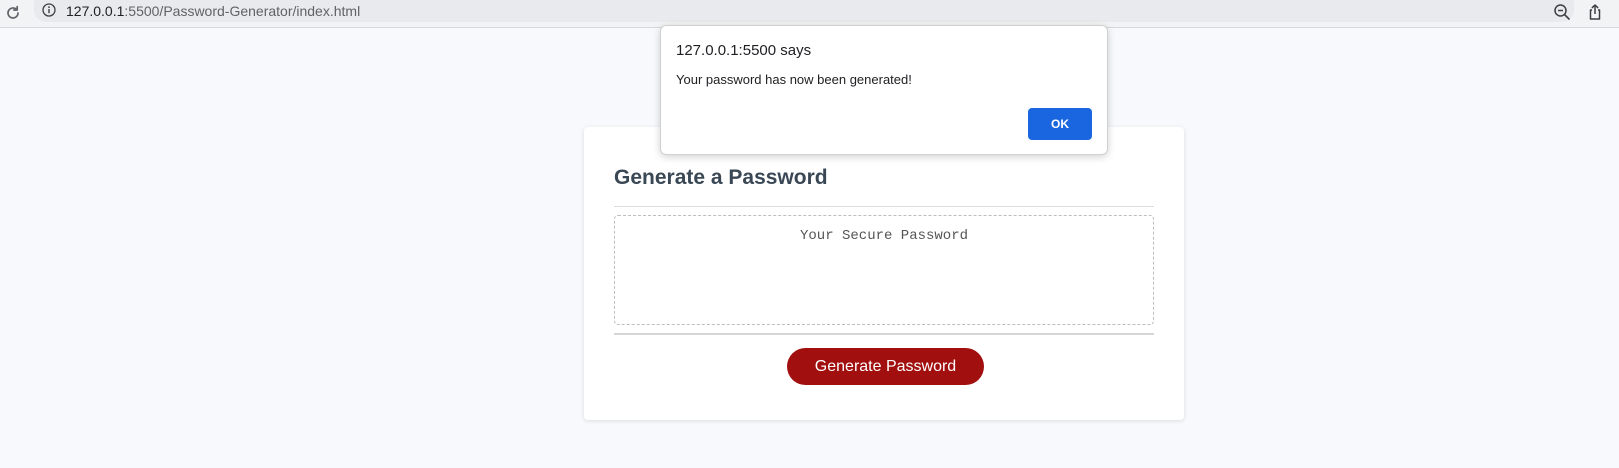  Describe the element at coordinates (1060, 124) in the screenshot. I see `ok-button: OK` at that location.